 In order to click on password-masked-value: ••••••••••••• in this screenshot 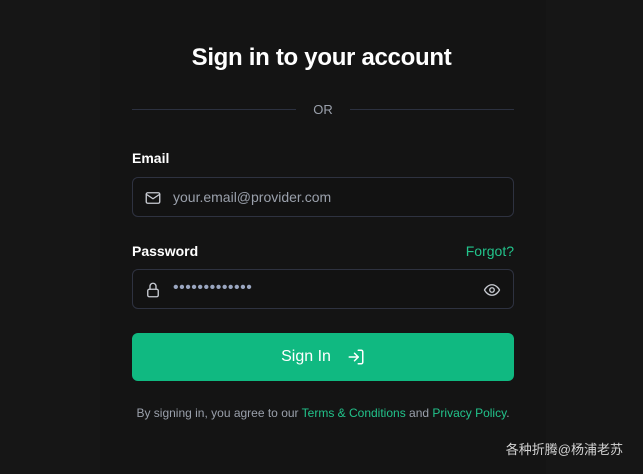, I will do `click(213, 287)`.